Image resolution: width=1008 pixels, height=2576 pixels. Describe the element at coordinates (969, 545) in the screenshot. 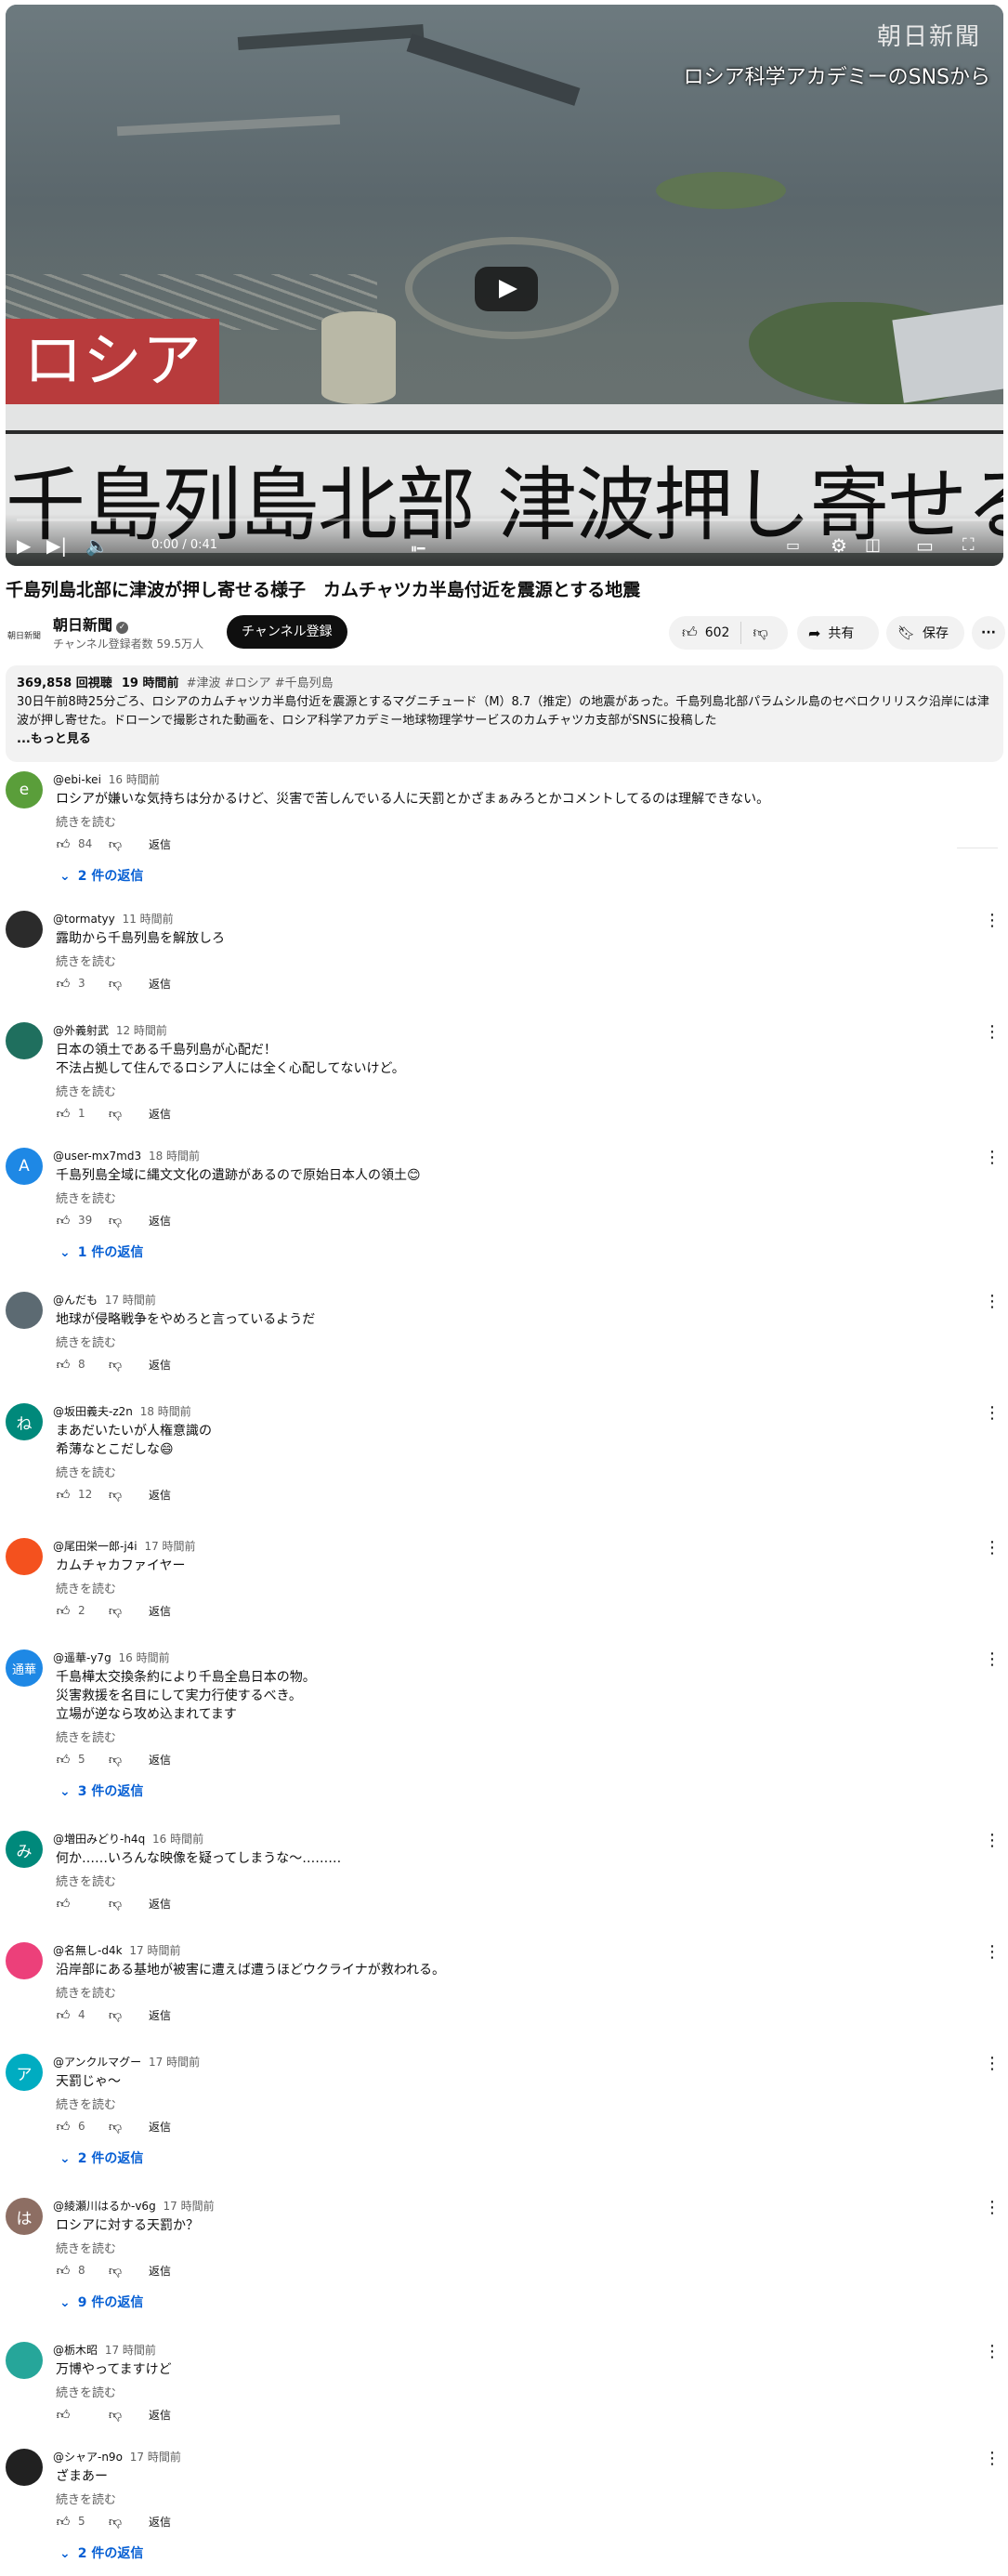

I see `fullscreen-icon: ⛶` at that location.